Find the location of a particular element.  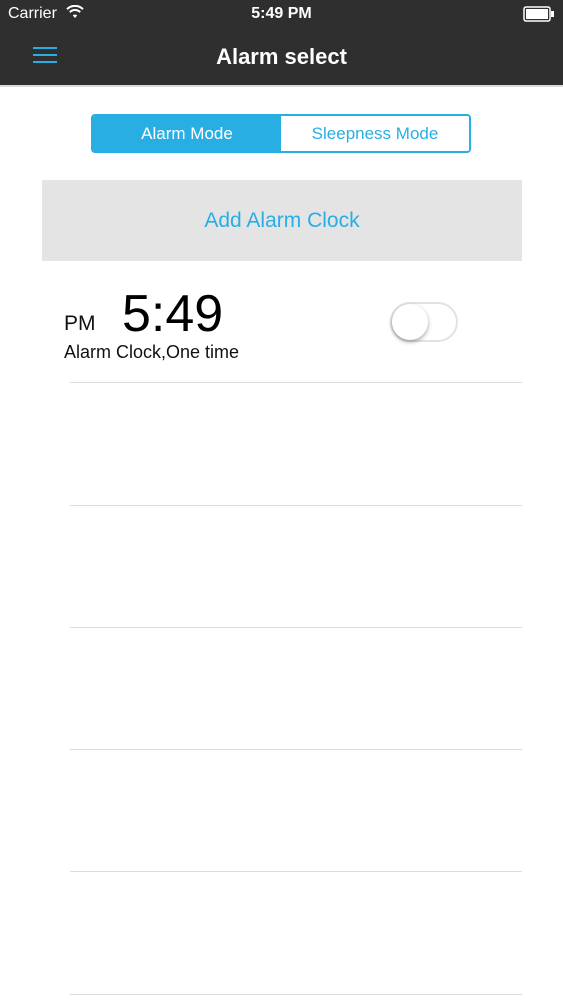

page-title: Alarm select is located at coordinates (281, 56).